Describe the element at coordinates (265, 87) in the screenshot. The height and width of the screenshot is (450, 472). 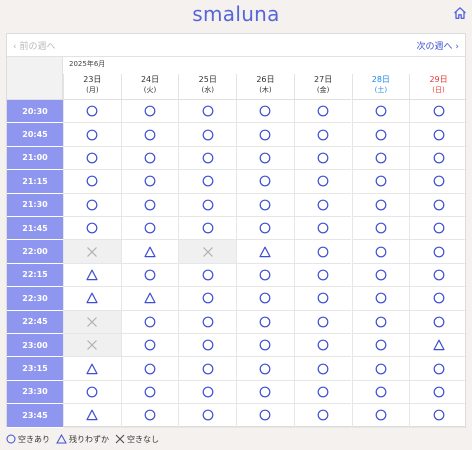
I see `day-header: 26日 (木)` at that location.